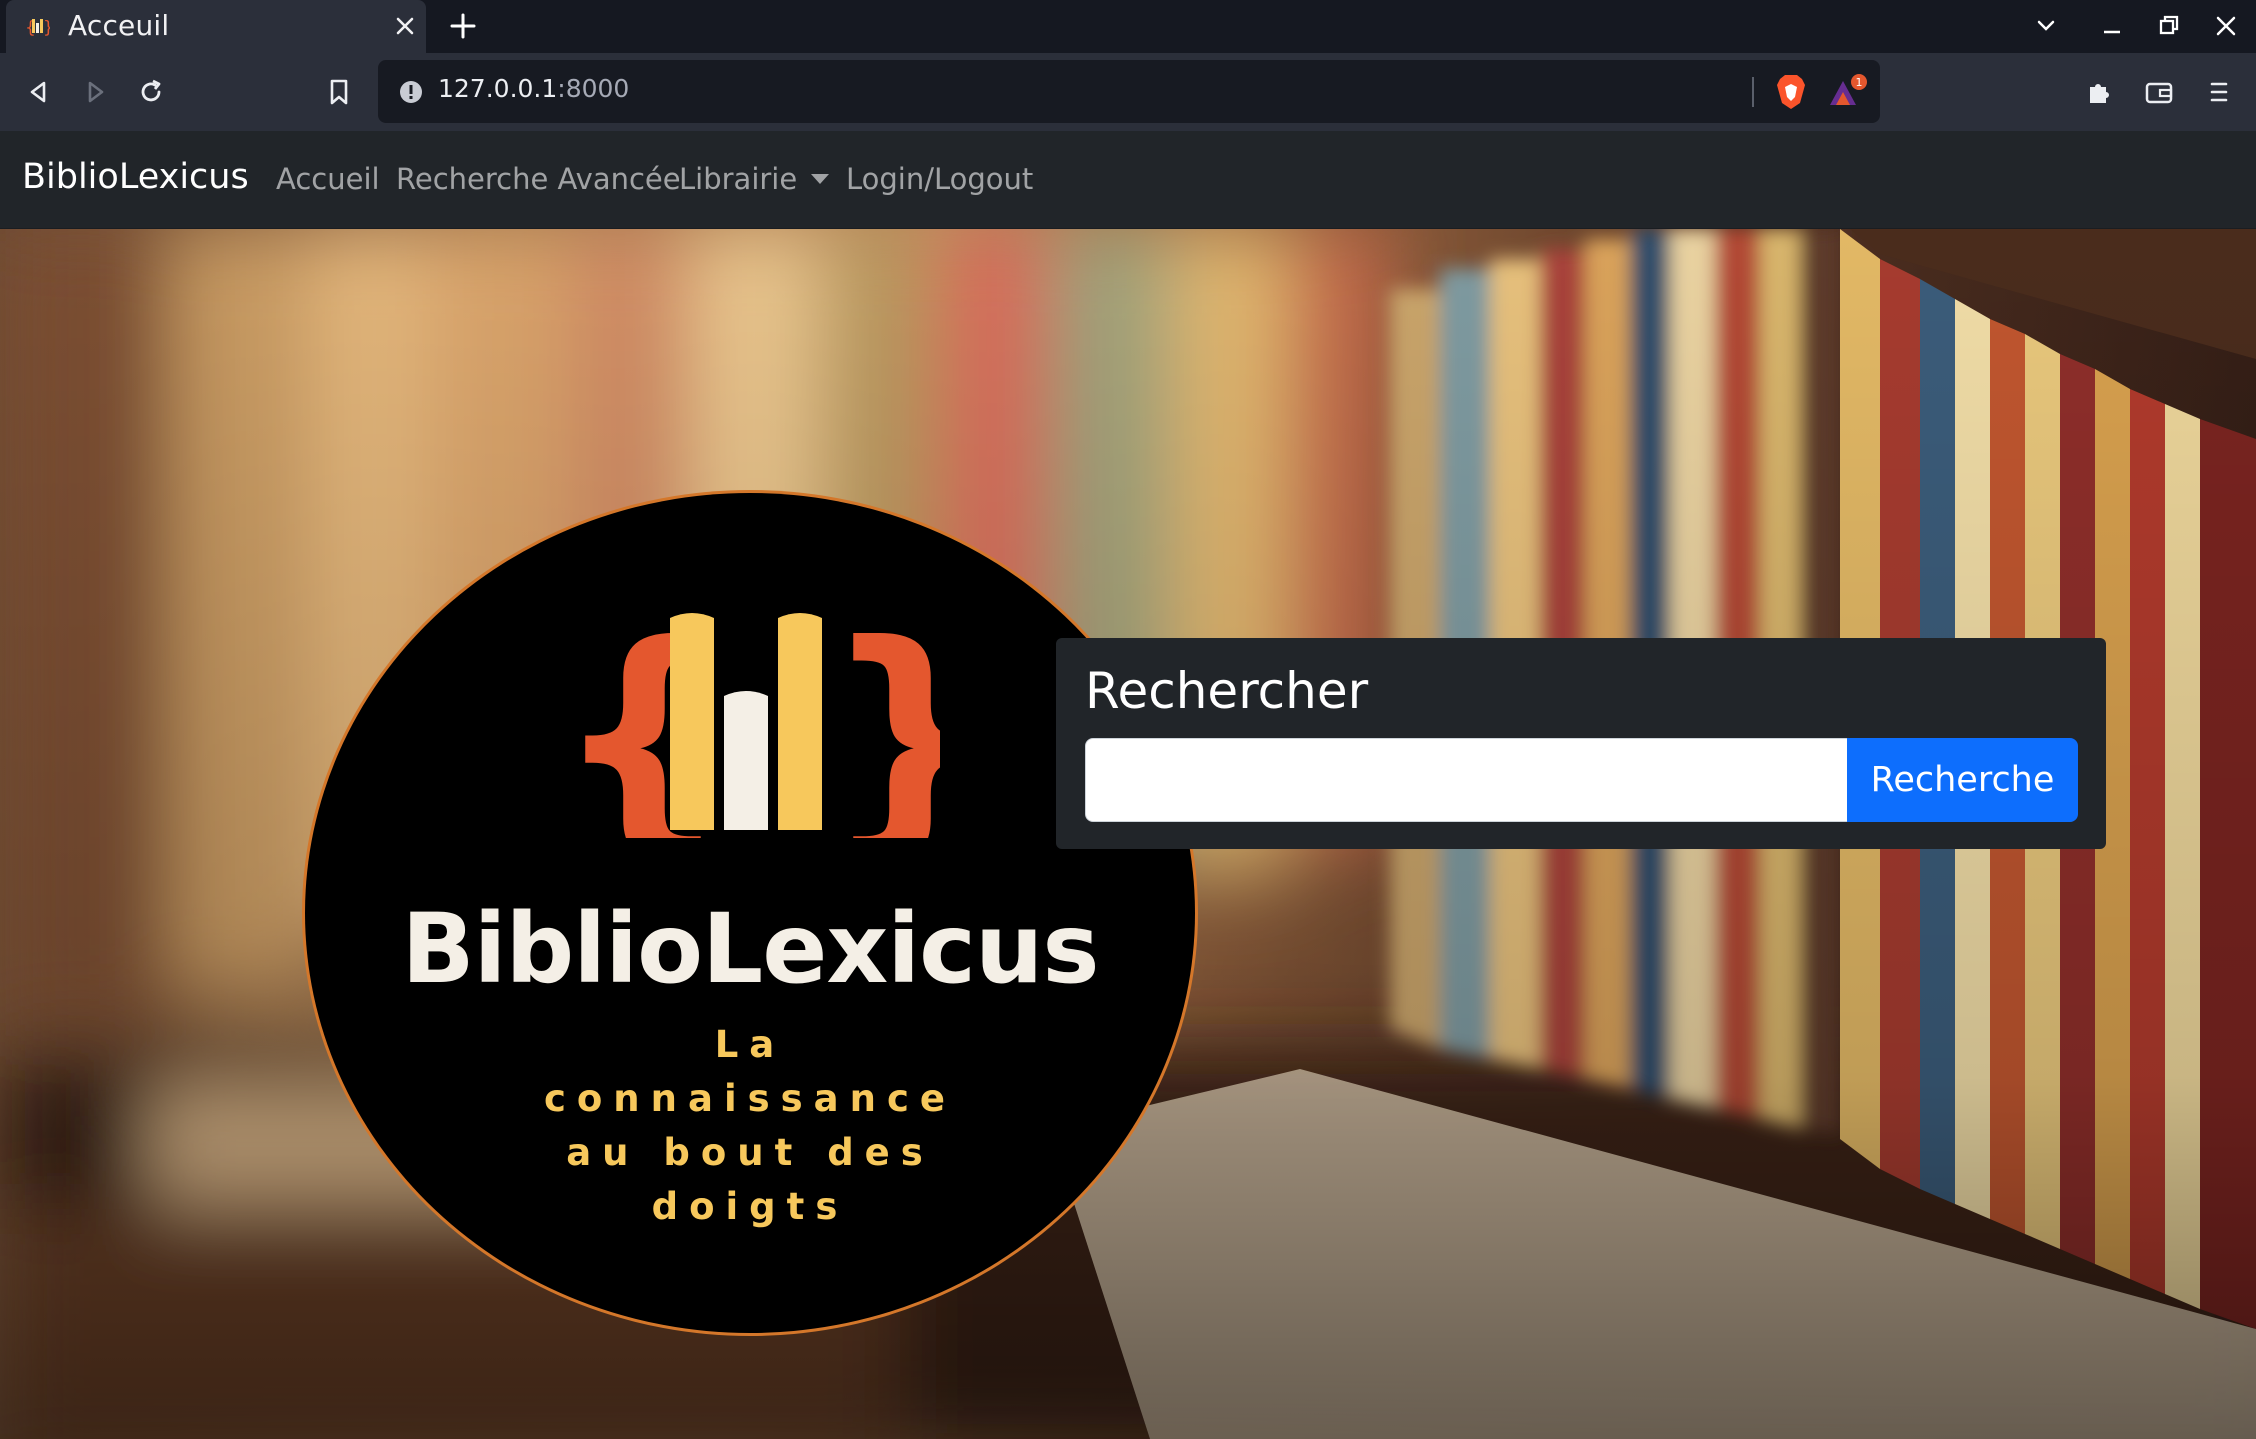 The image size is (2256, 1439). Describe the element at coordinates (820, 179) in the screenshot. I see `caret-down-icon` at that location.